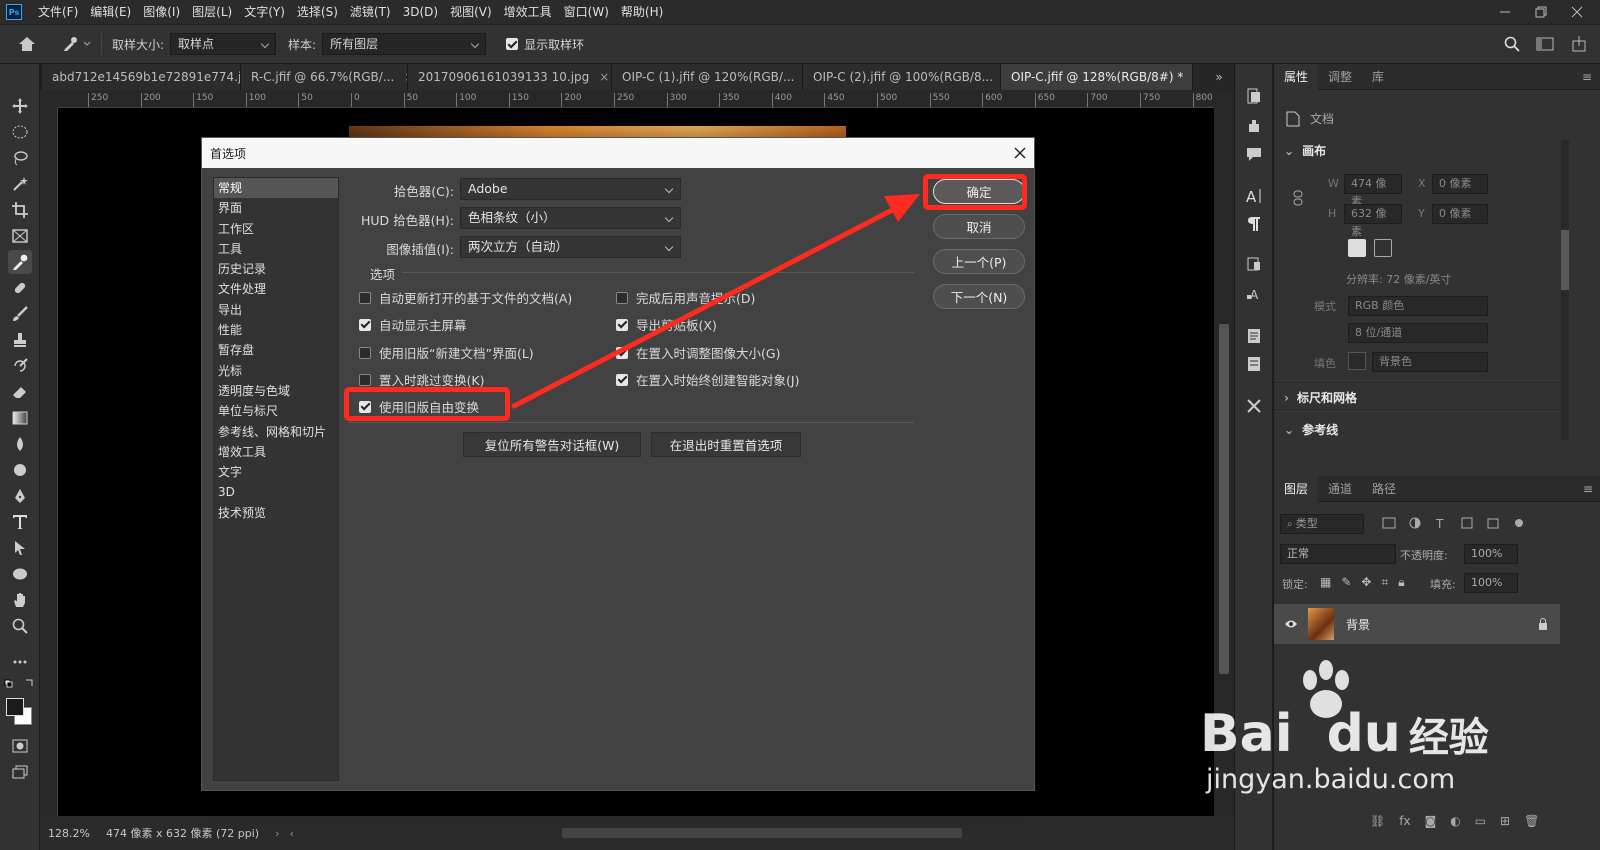  I want to click on watermark-url: jingyan.baidu.com, so click(1331, 779).